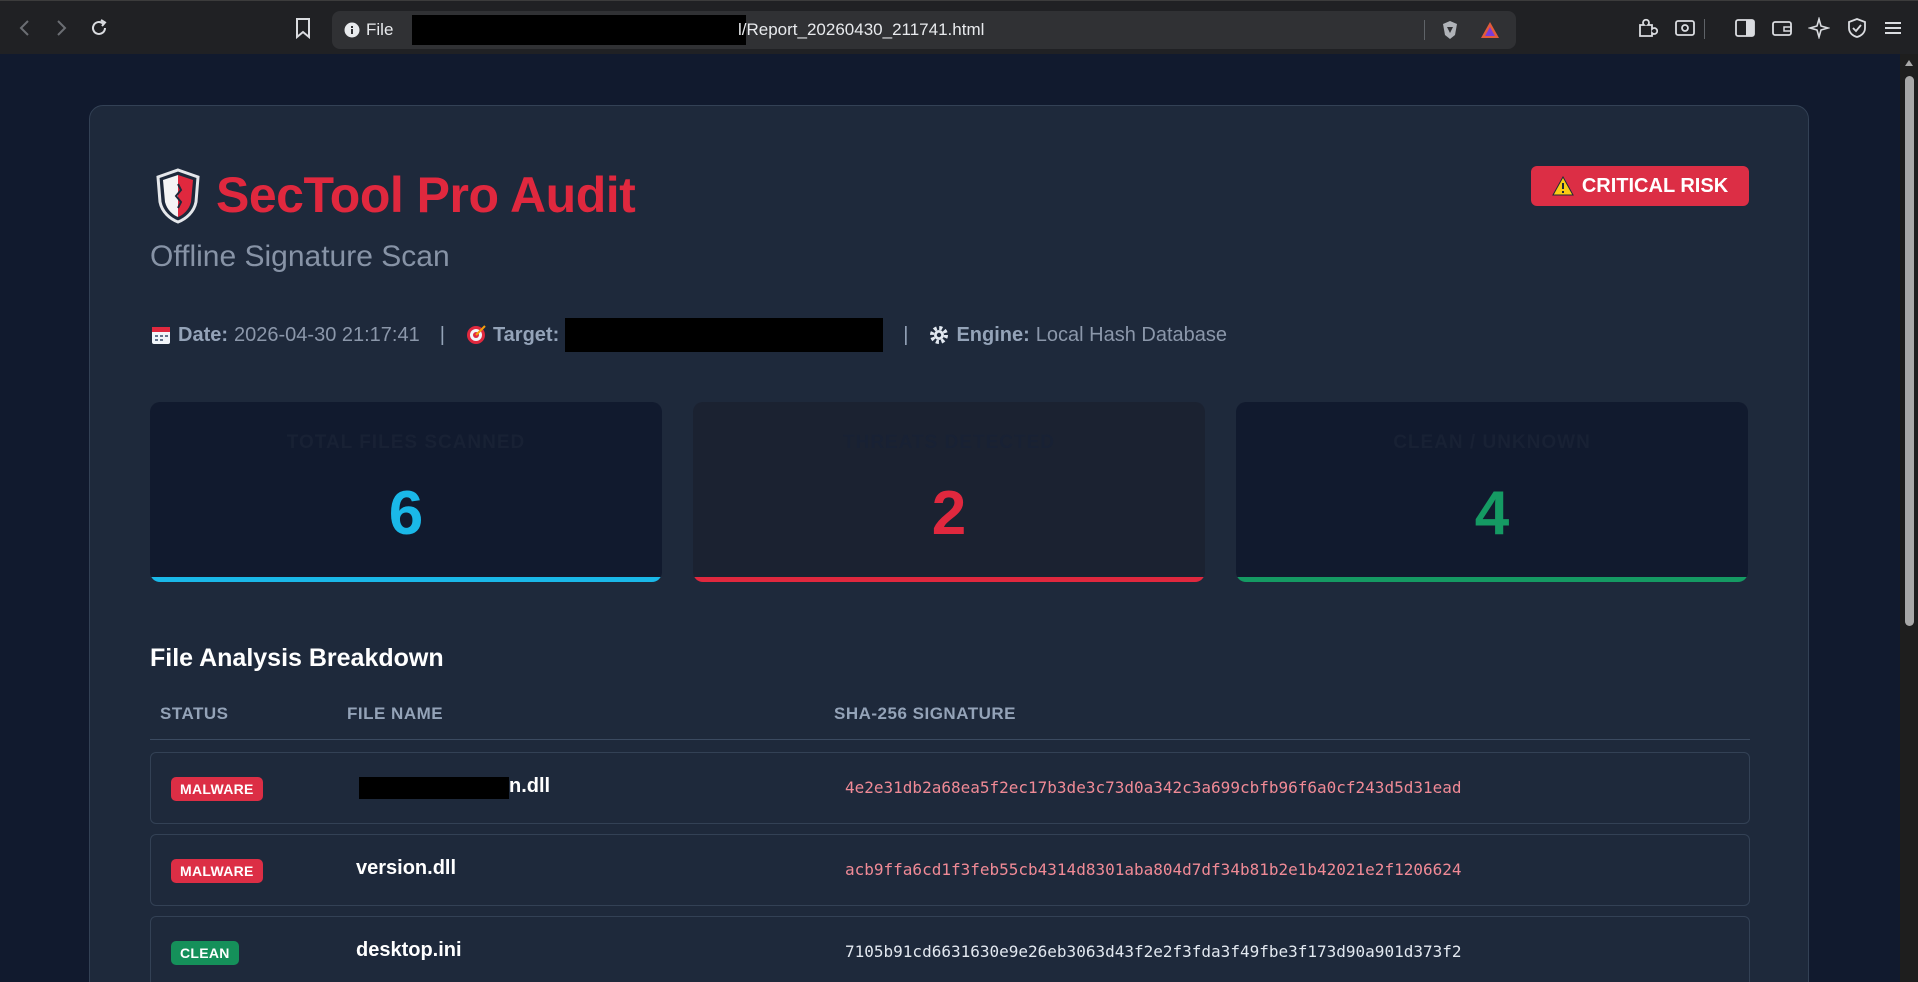 The width and height of the screenshot is (1918, 982). I want to click on info-icon, so click(352, 30).